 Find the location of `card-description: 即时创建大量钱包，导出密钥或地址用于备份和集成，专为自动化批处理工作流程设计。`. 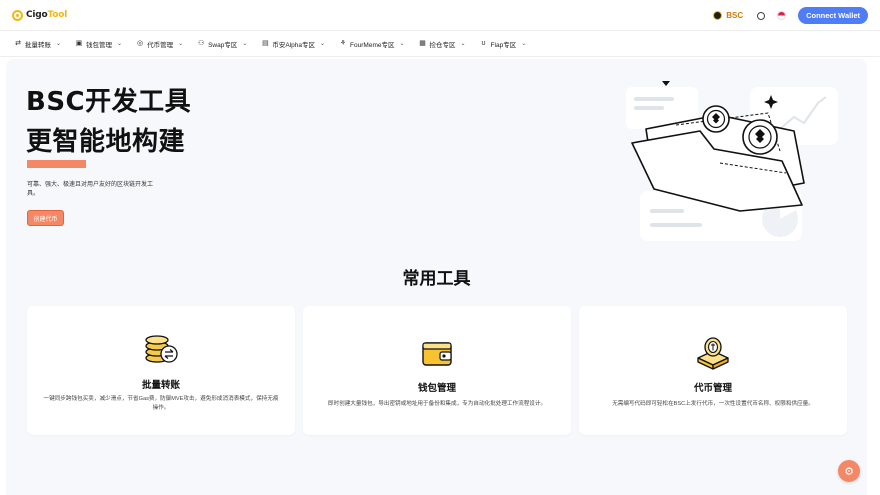

card-description: 即时创建大量钱包，导出密钥或地址用于备份和集成，专为自动化批处理工作流程设计。 is located at coordinates (437, 404).